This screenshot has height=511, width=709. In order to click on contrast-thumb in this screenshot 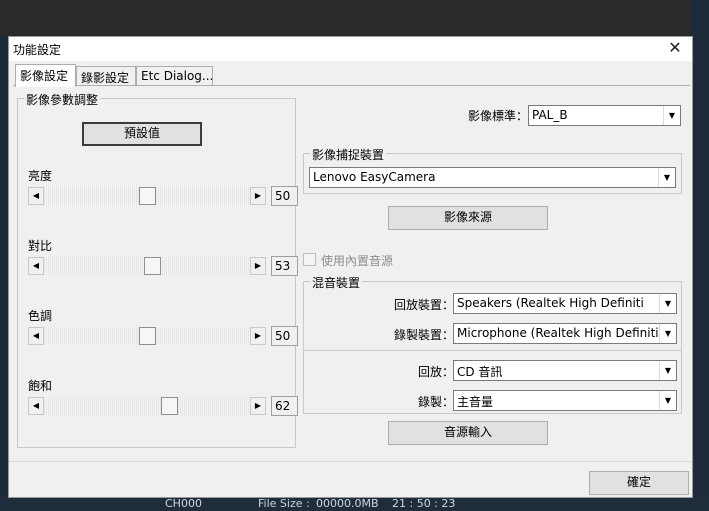, I will do `click(153, 266)`.